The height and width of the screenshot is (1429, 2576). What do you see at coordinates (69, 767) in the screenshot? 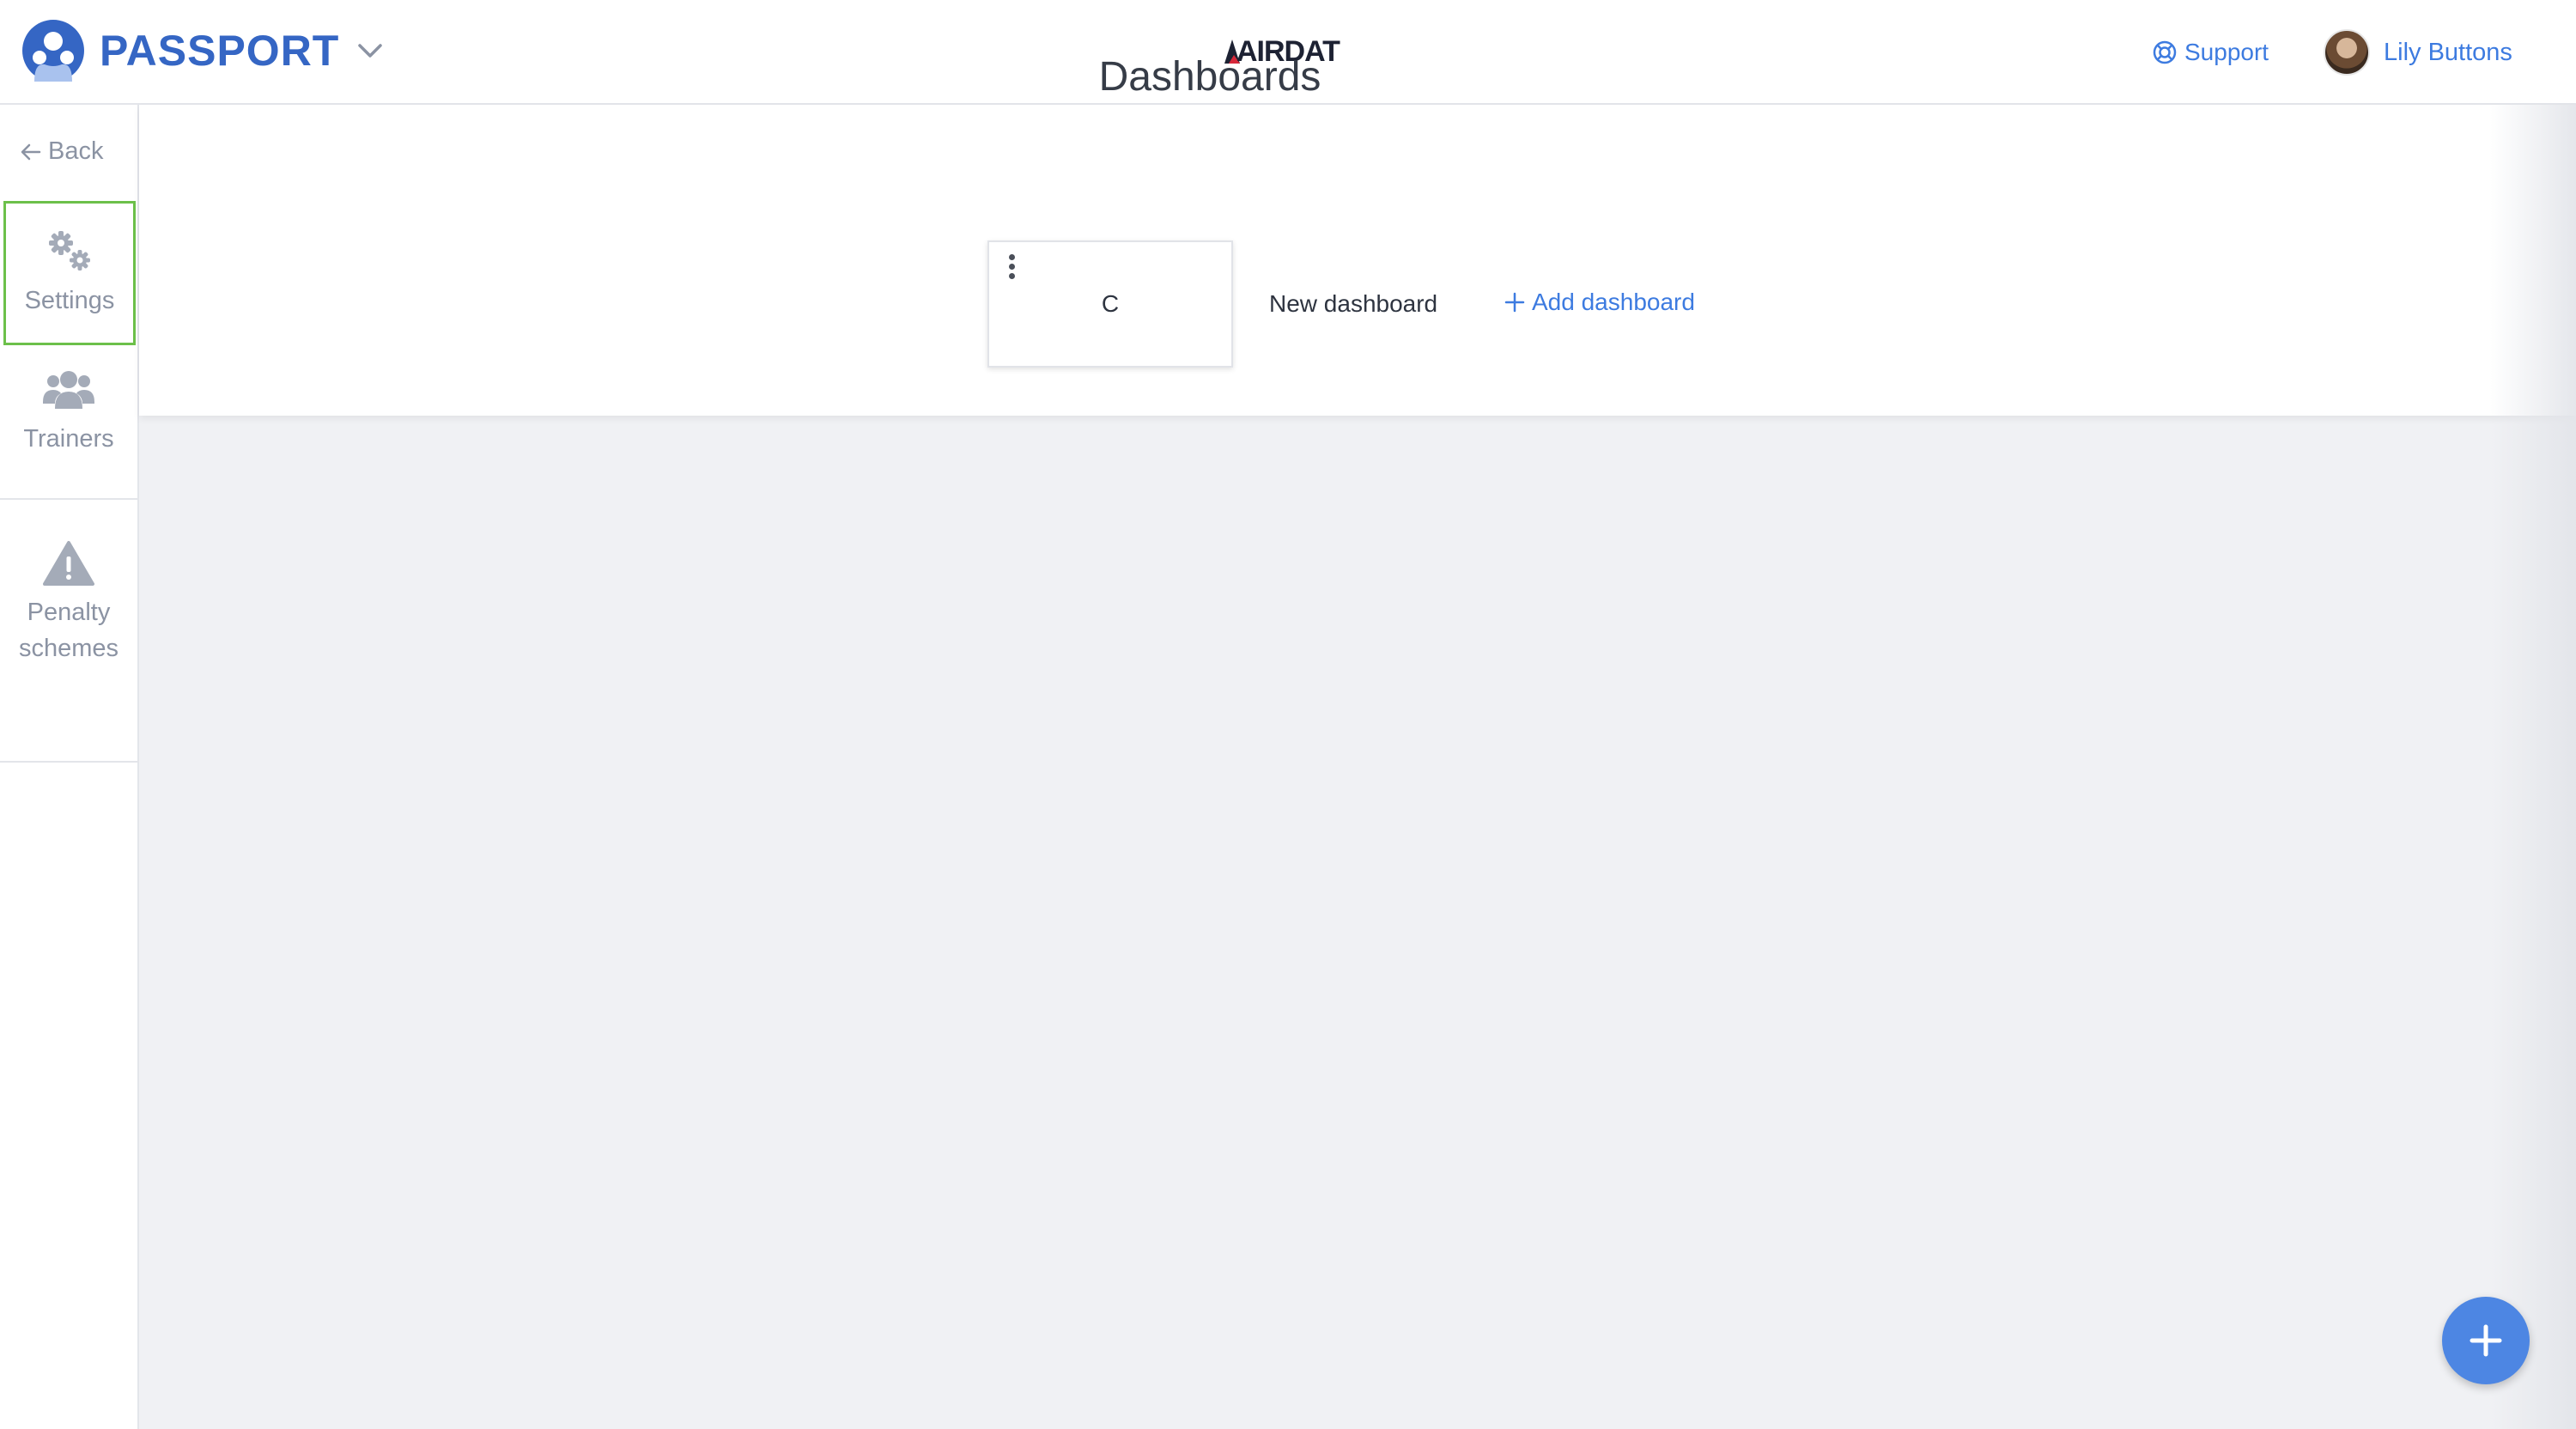
I see `sidebar: Back Settings Trainers Penalty schemes` at bounding box center [69, 767].